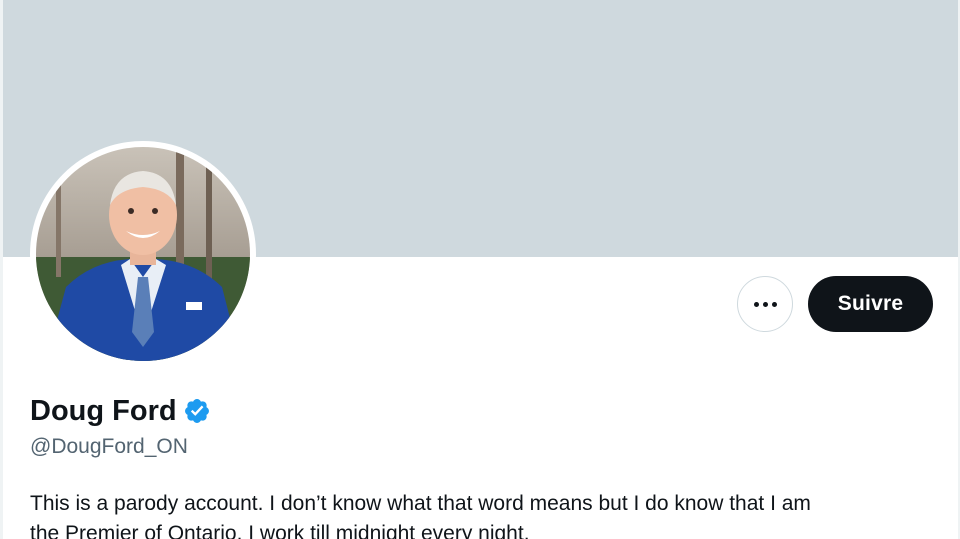 This screenshot has height=539, width=960. Describe the element at coordinates (103, 411) in the screenshot. I see `display-name: Doug Ford` at that location.